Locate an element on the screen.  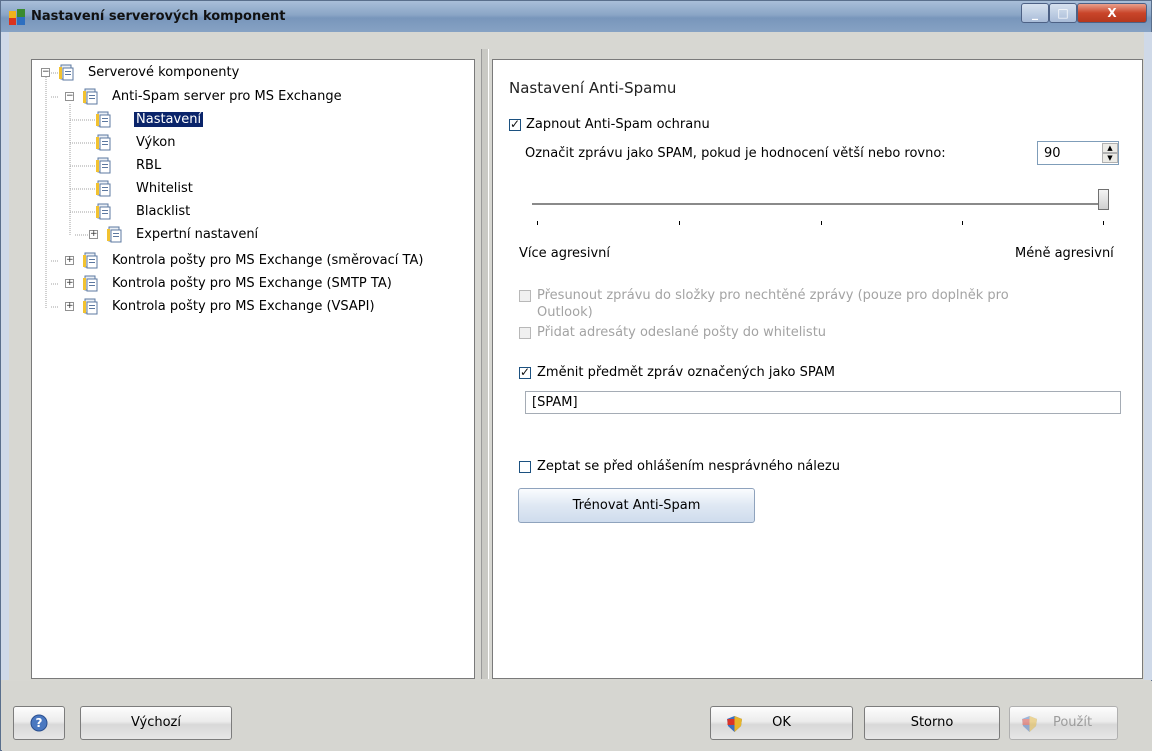
threshold-spinbox: 90 ▲ ▼ is located at coordinates (1078, 153).